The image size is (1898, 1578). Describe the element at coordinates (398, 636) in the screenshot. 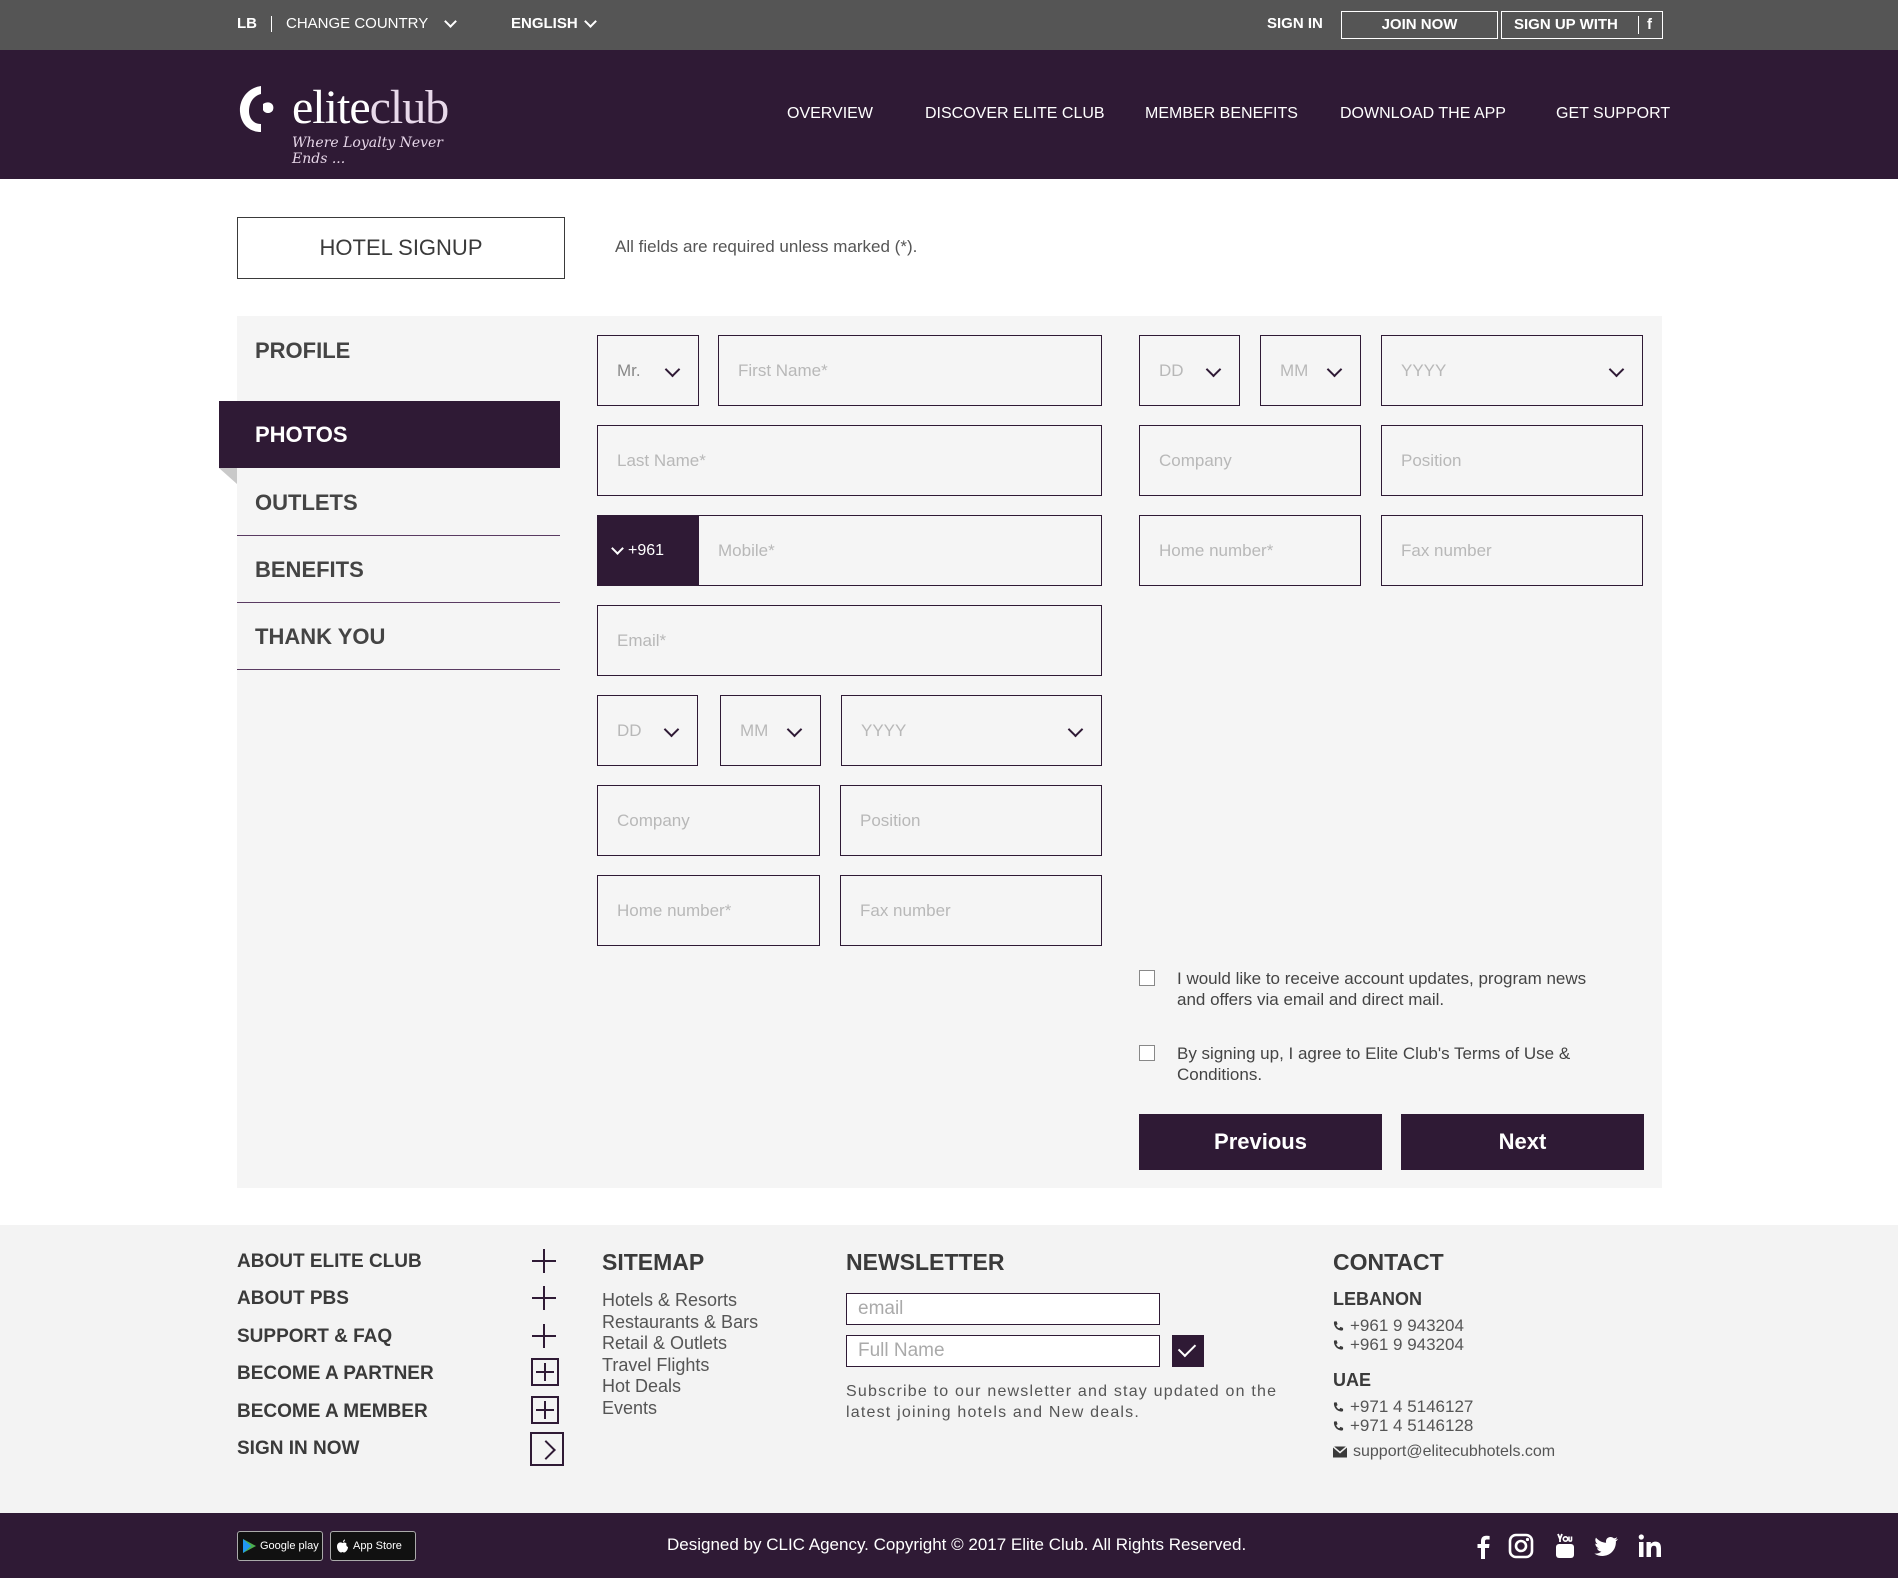

I see `step-thank-you: THANK YOU` at that location.